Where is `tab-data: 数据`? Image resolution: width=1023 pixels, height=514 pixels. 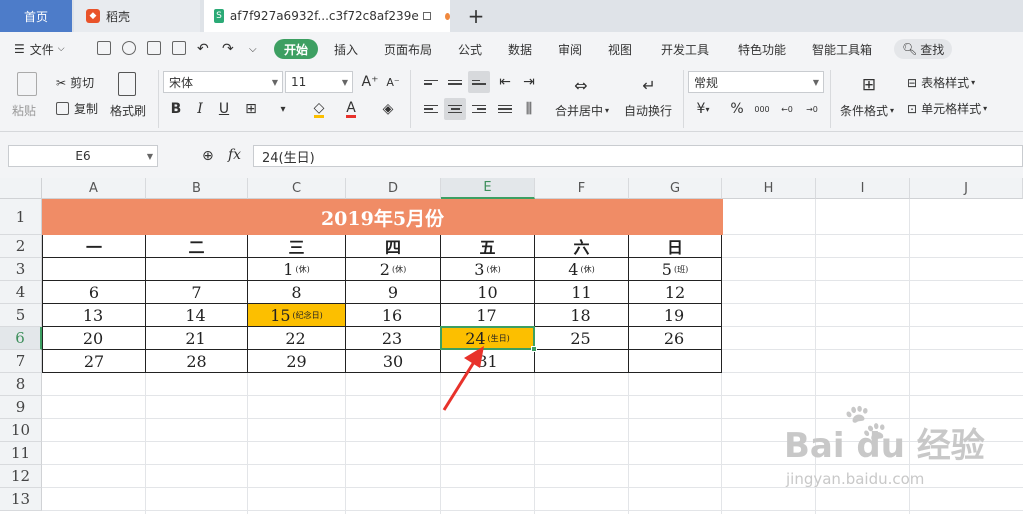 tab-data: 数据 is located at coordinates (520, 49).